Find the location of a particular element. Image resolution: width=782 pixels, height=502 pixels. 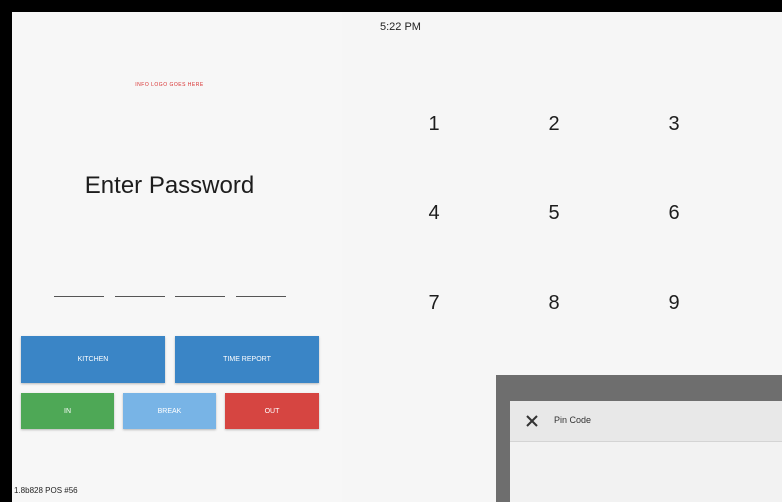

logo: INFO LOGO GOES HERE is located at coordinates (169, 85).